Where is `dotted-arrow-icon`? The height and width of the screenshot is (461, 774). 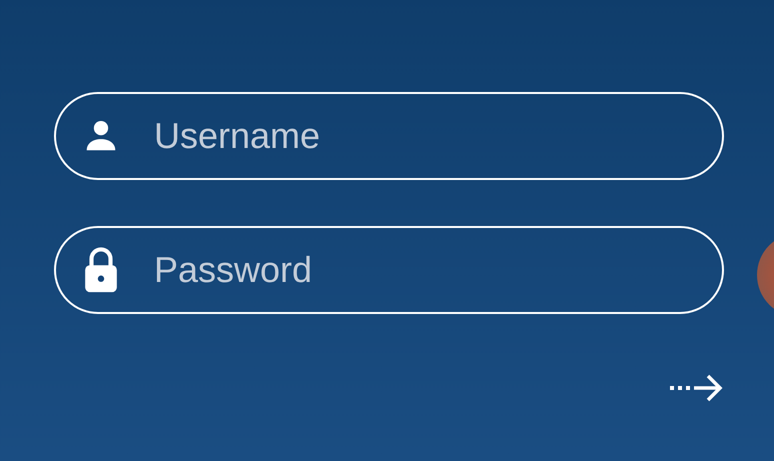 dotted-arrow-icon is located at coordinates (696, 388).